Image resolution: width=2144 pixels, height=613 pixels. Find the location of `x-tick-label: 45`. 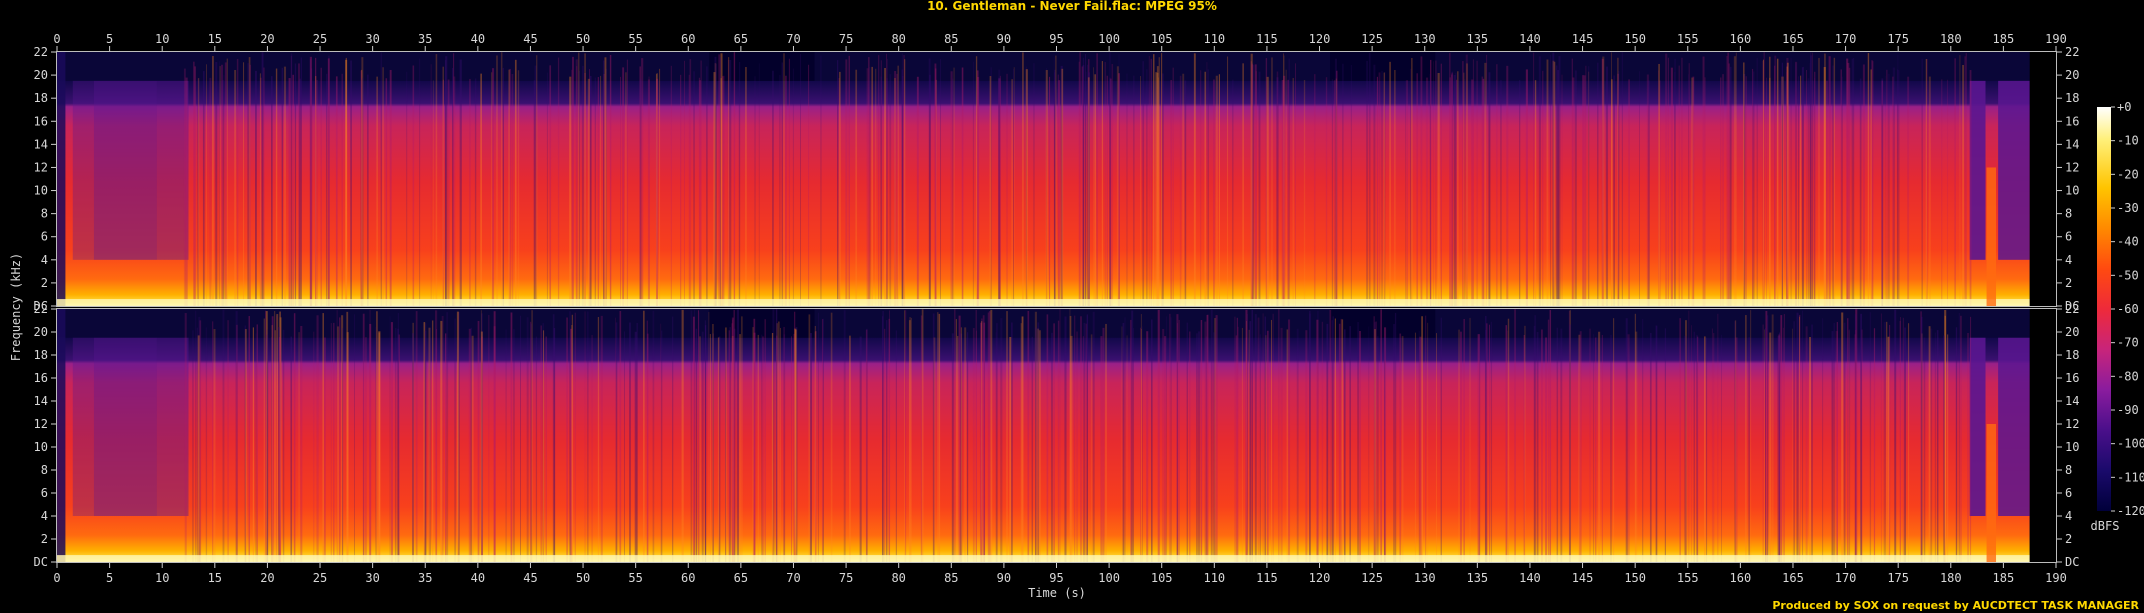

x-tick-label: 45 is located at coordinates (530, 578).